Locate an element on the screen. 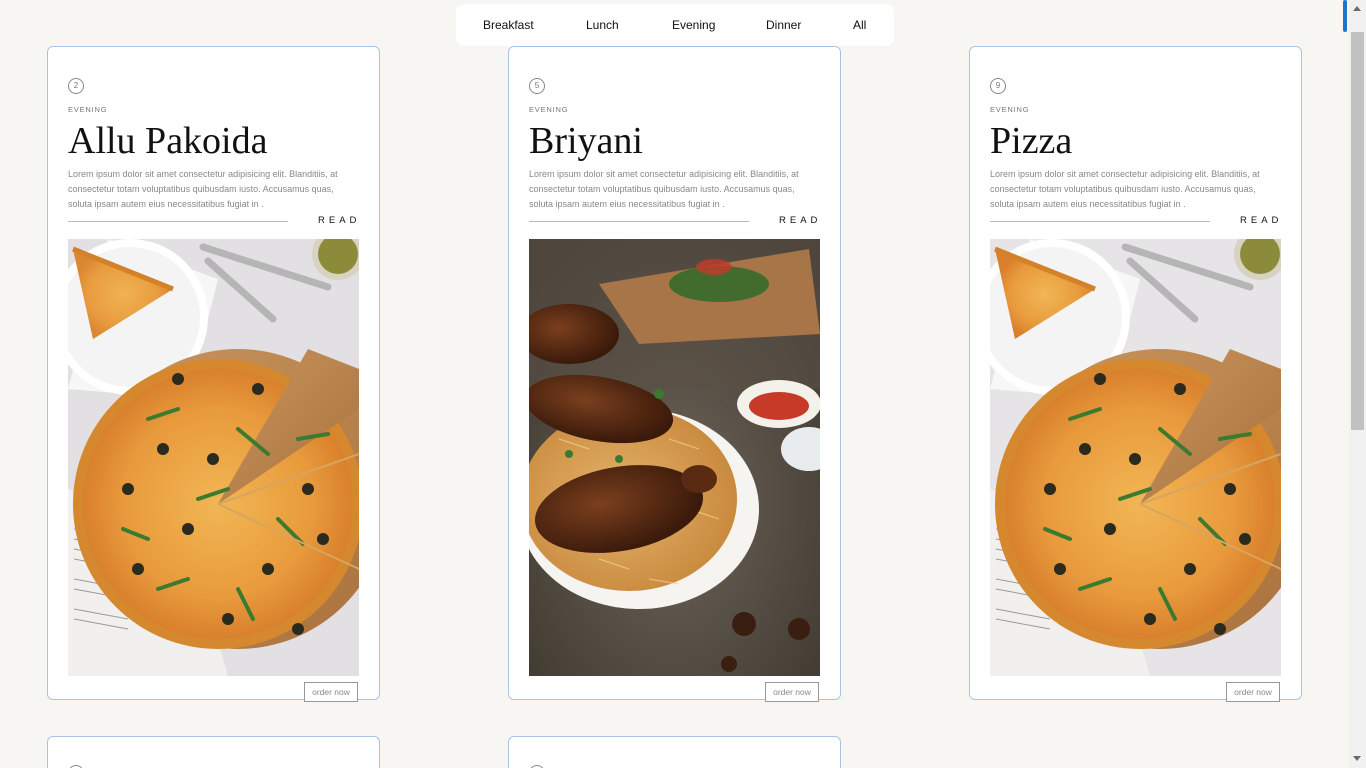 The image size is (1366, 768). food-title: Briyani is located at coordinates (586, 141).